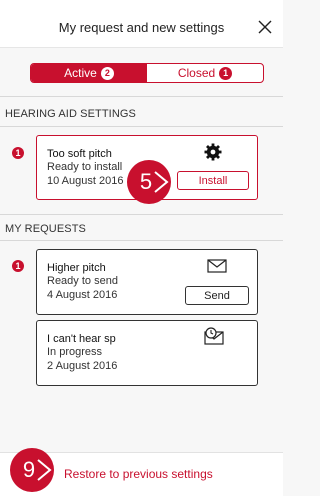  I want to click on section-header-hearing-aid-settings: HEARING AID SETTINGS, so click(70, 114).